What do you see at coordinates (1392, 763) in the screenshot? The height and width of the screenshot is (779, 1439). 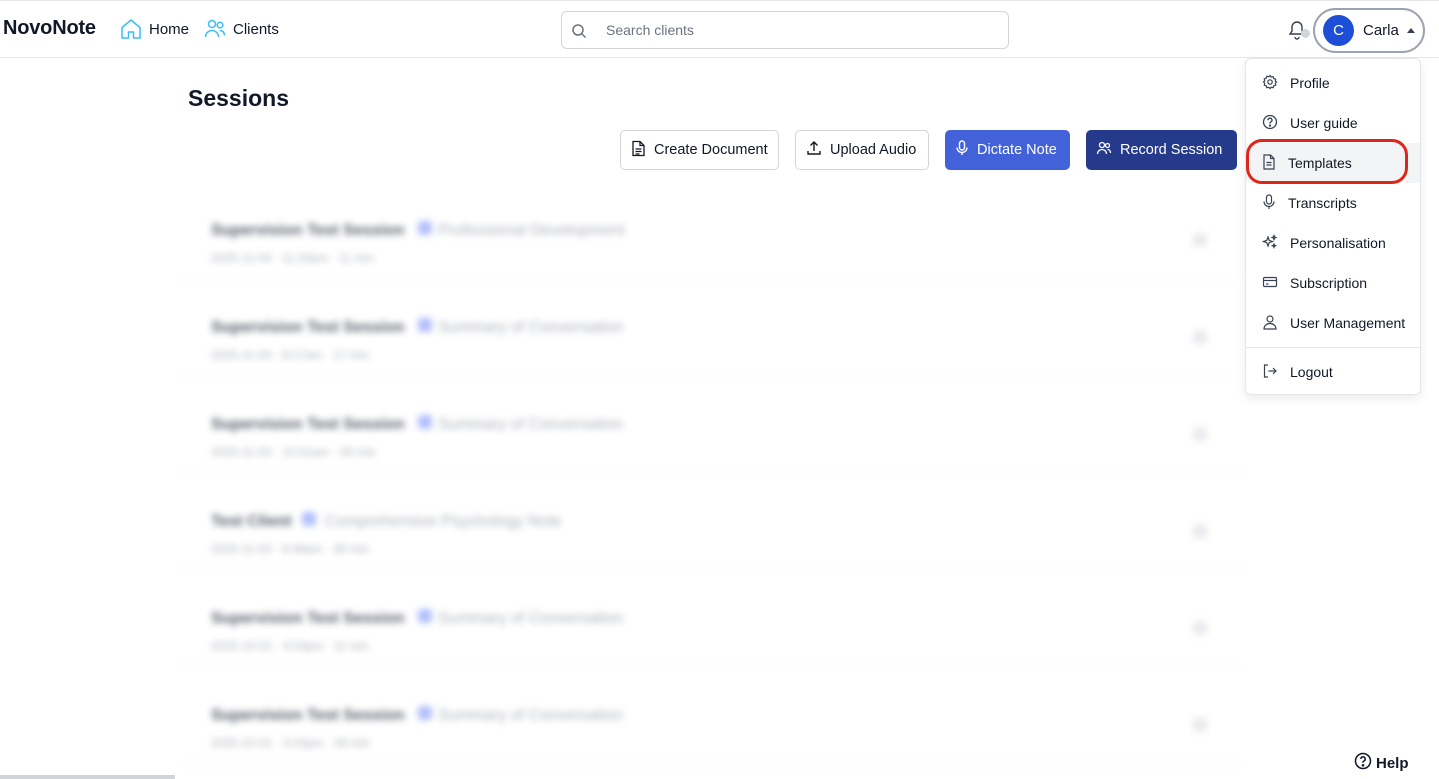 I see `help-label: Help` at bounding box center [1392, 763].